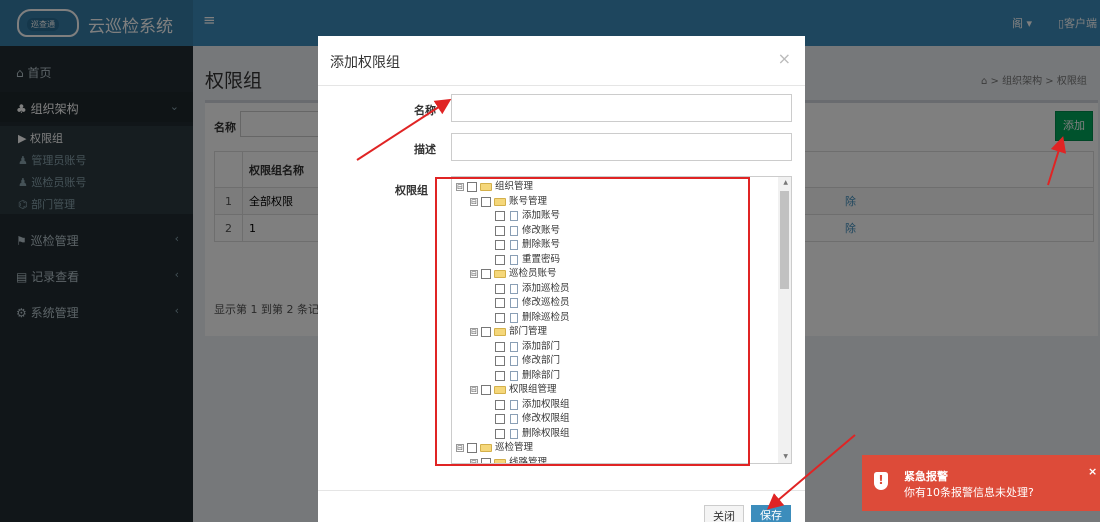  I want to click on tree-node: 修改权限组, so click(513, 419).